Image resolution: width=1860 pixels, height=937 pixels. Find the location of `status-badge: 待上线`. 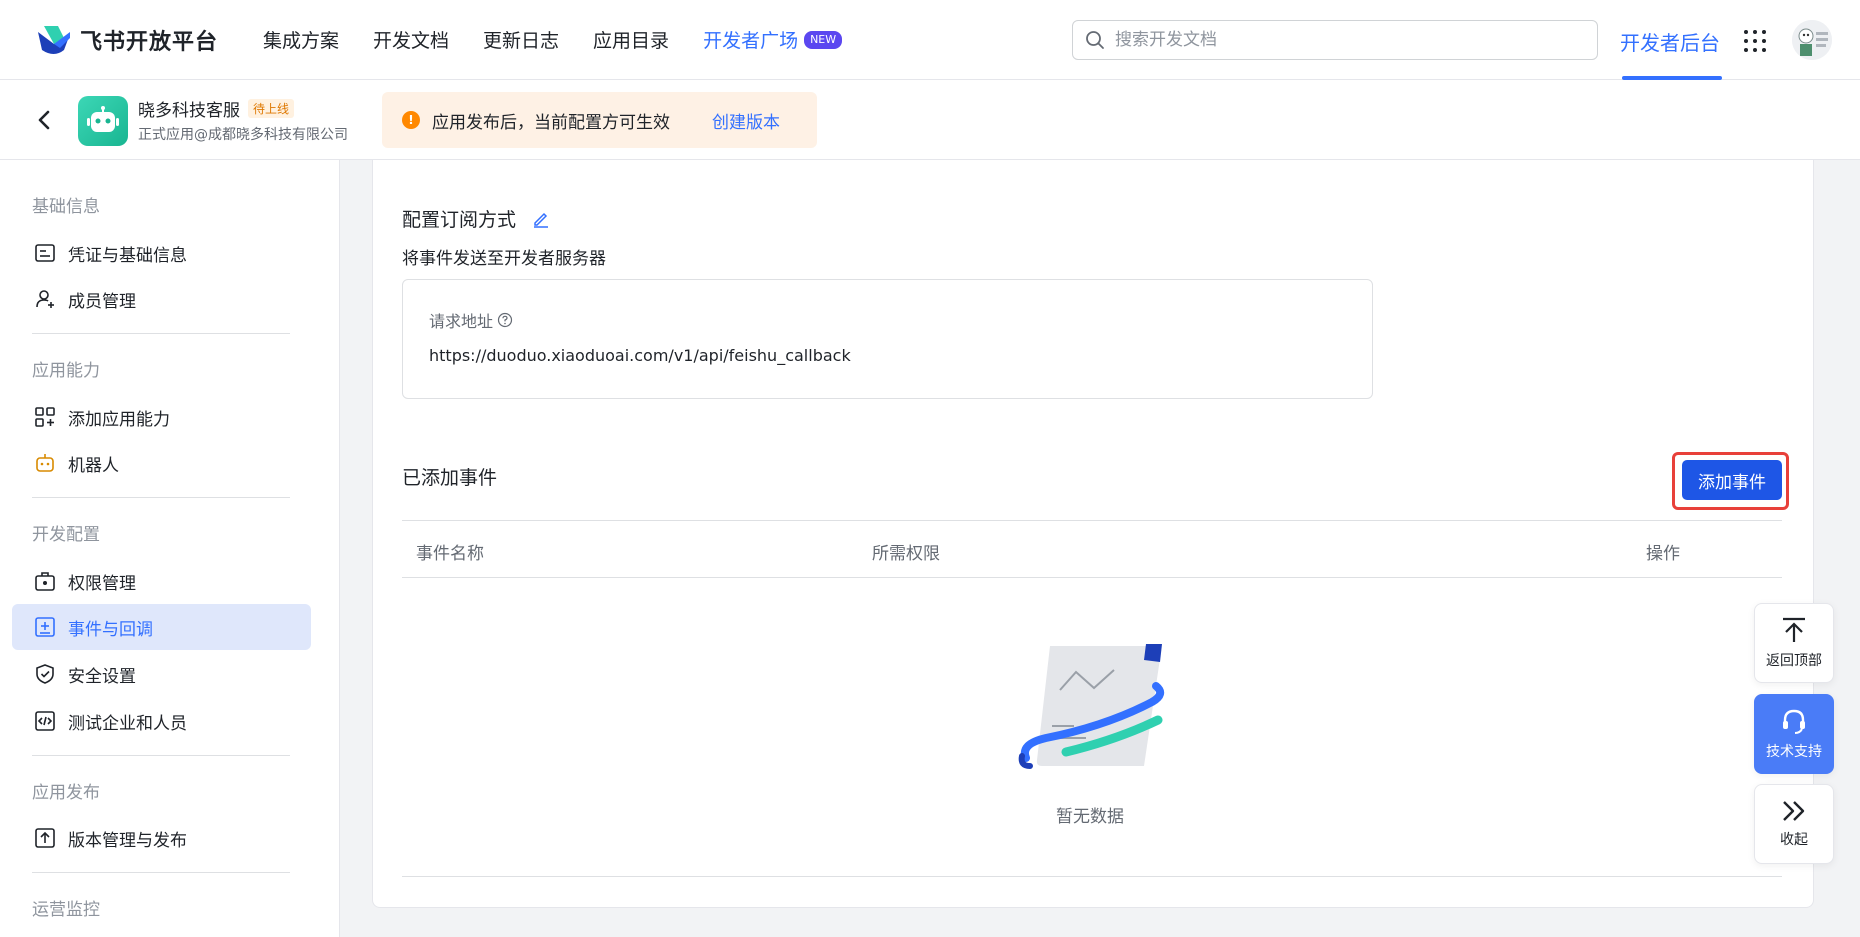

status-badge: 待上线 is located at coordinates (271, 108).